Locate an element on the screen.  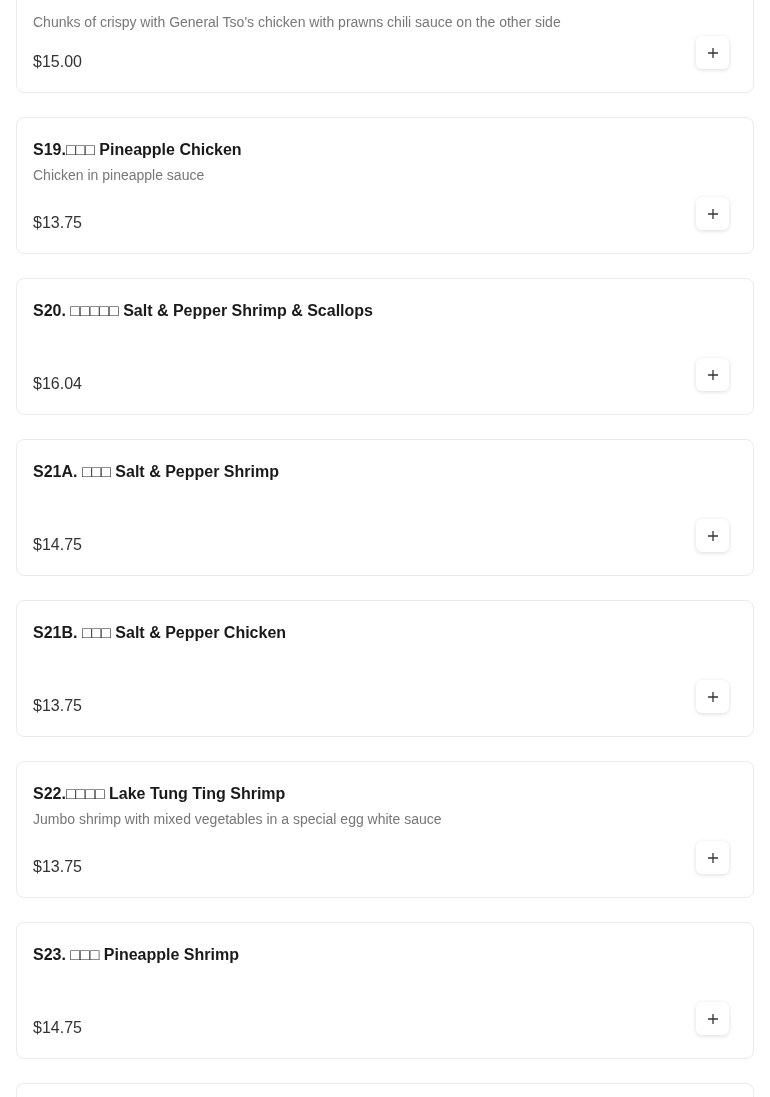
item-description: Chicken in pineapple sauce is located at coordinates (119, 175).